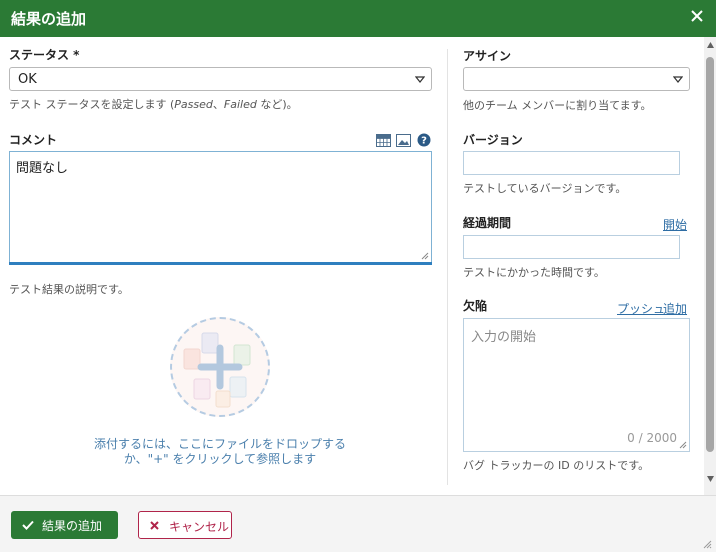 This screenshot has height=552, width=716. I want to click on attachment-dropzone, so click(220, 367).